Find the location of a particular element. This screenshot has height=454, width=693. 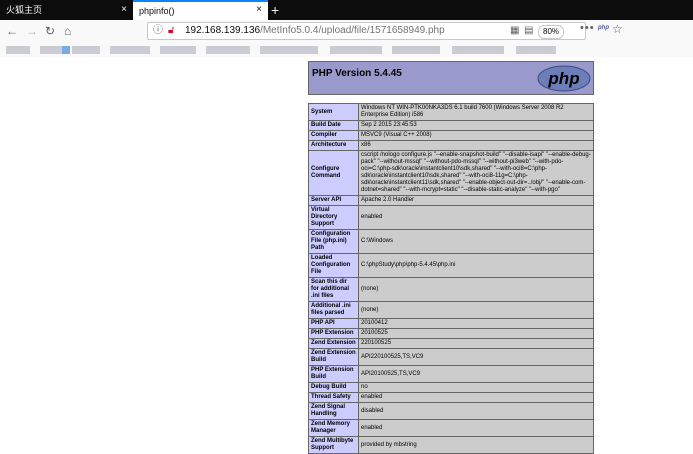

row-label: Zend Multibyte Support is located at coordinates (333, 445).